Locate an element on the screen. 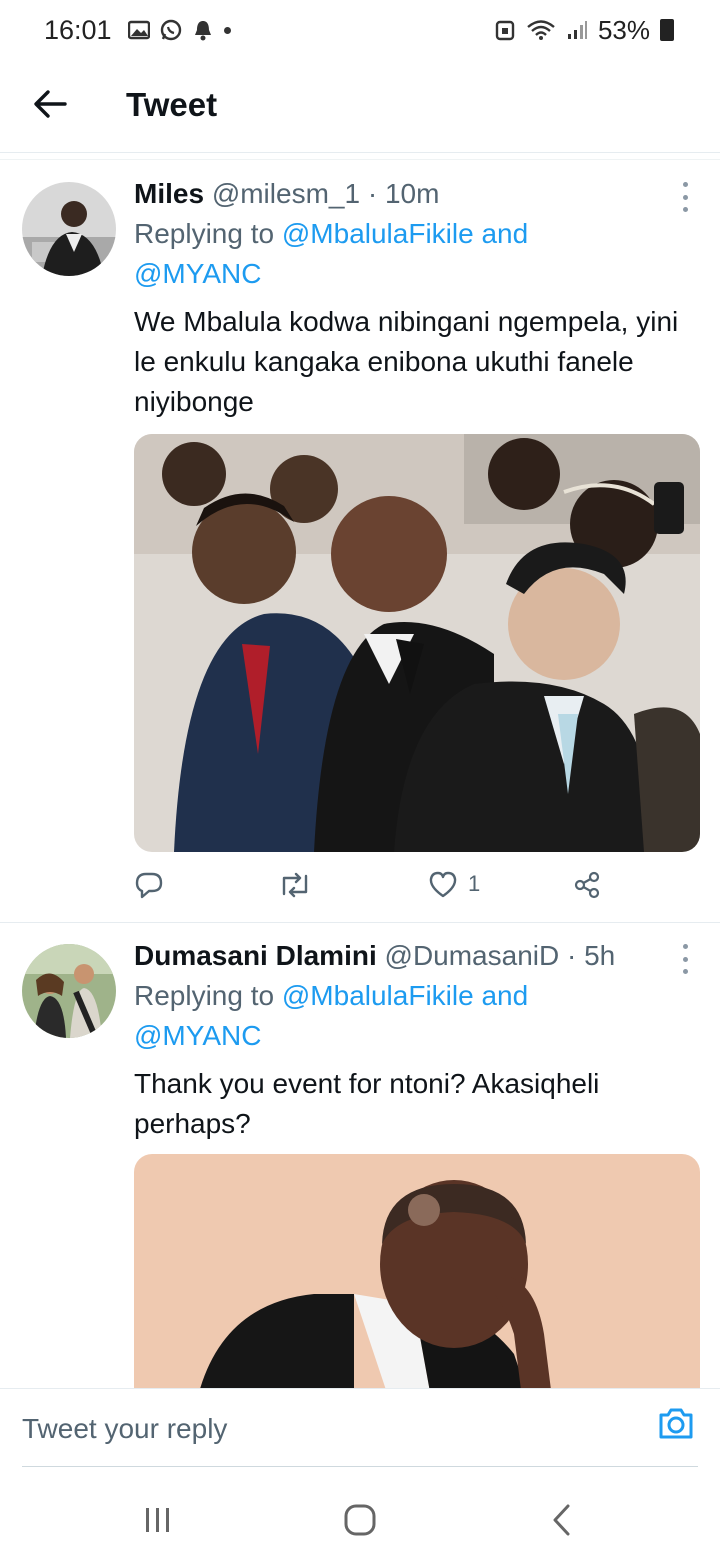  like-button: 1 is located at coordinates (454, 884).